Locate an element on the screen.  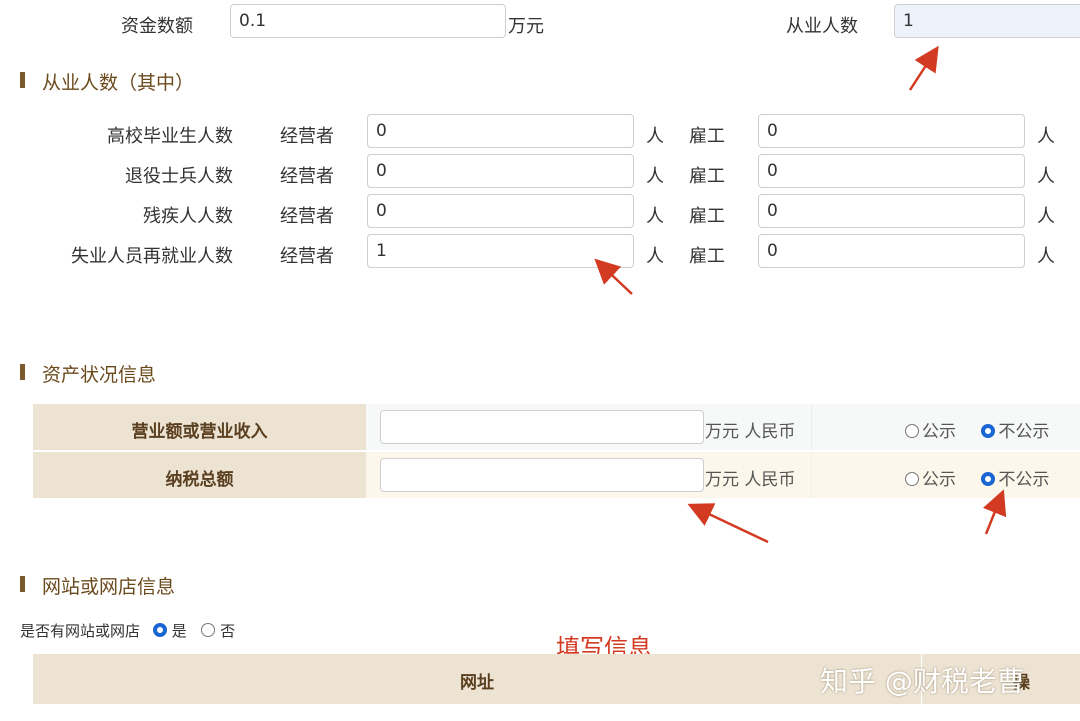
arrow-private is located at coordinates (994, 512).